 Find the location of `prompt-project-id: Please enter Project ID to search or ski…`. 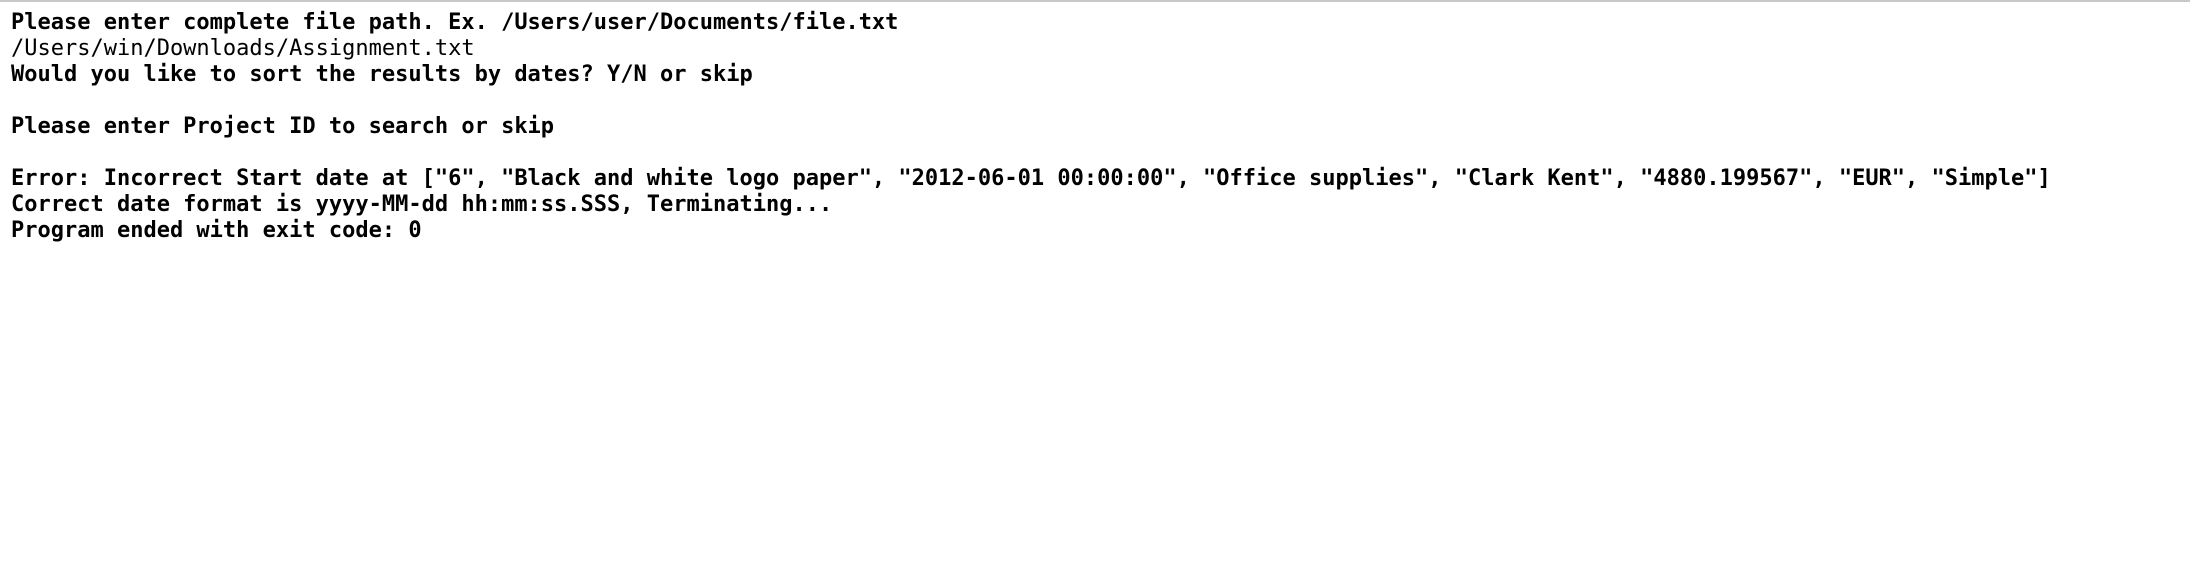

prompt-project-id: Please enter Project ID to search or ski… is located at coordinates (283, 126).